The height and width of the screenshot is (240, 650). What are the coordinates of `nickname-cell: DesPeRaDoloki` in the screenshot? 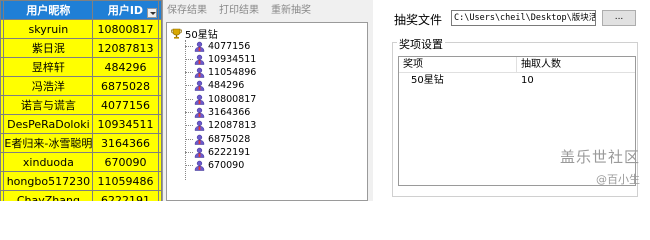 It's located at (48, 124).